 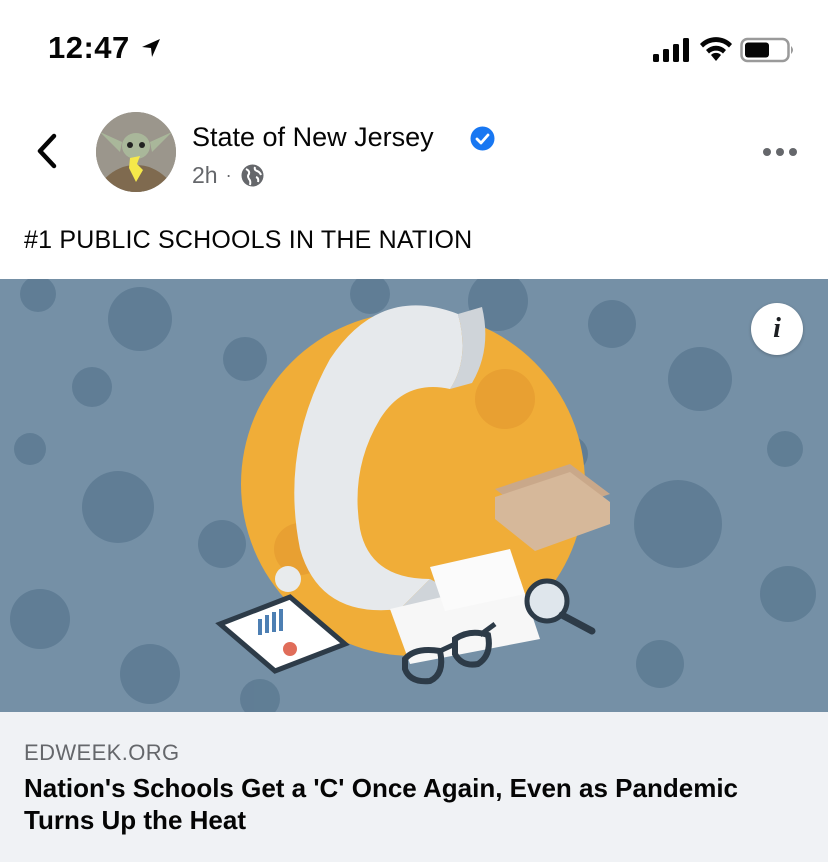 I want to click on status-time: 12:47, so click(x=89, y=47).